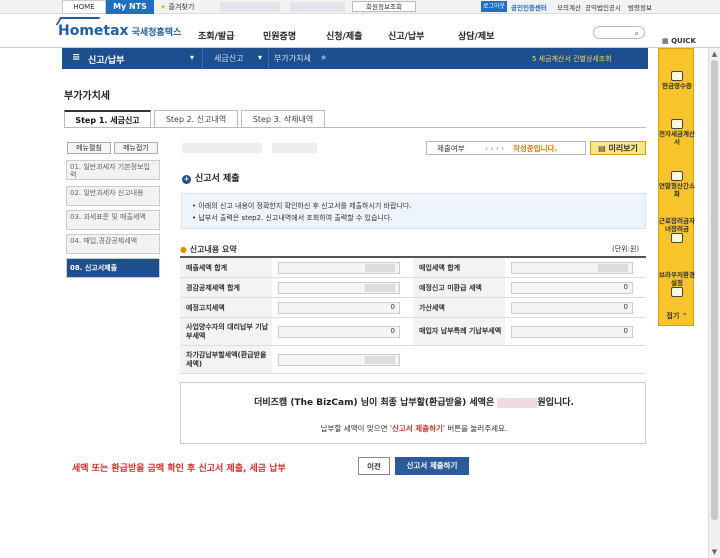  Describe the element at coordinates (323, 57) in the screenshot. I see `star-icon-2: ★` at that location.